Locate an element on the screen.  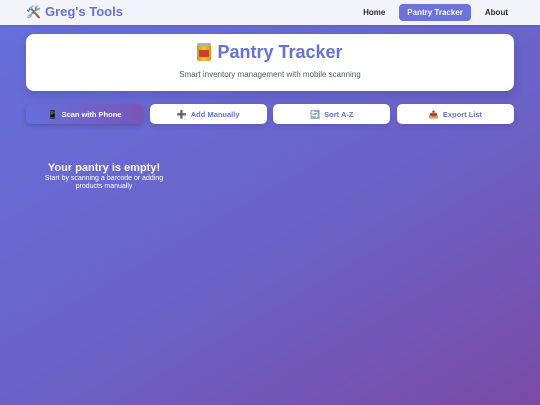
sort-icon: 🔄 is located at coordinates (315, 114).